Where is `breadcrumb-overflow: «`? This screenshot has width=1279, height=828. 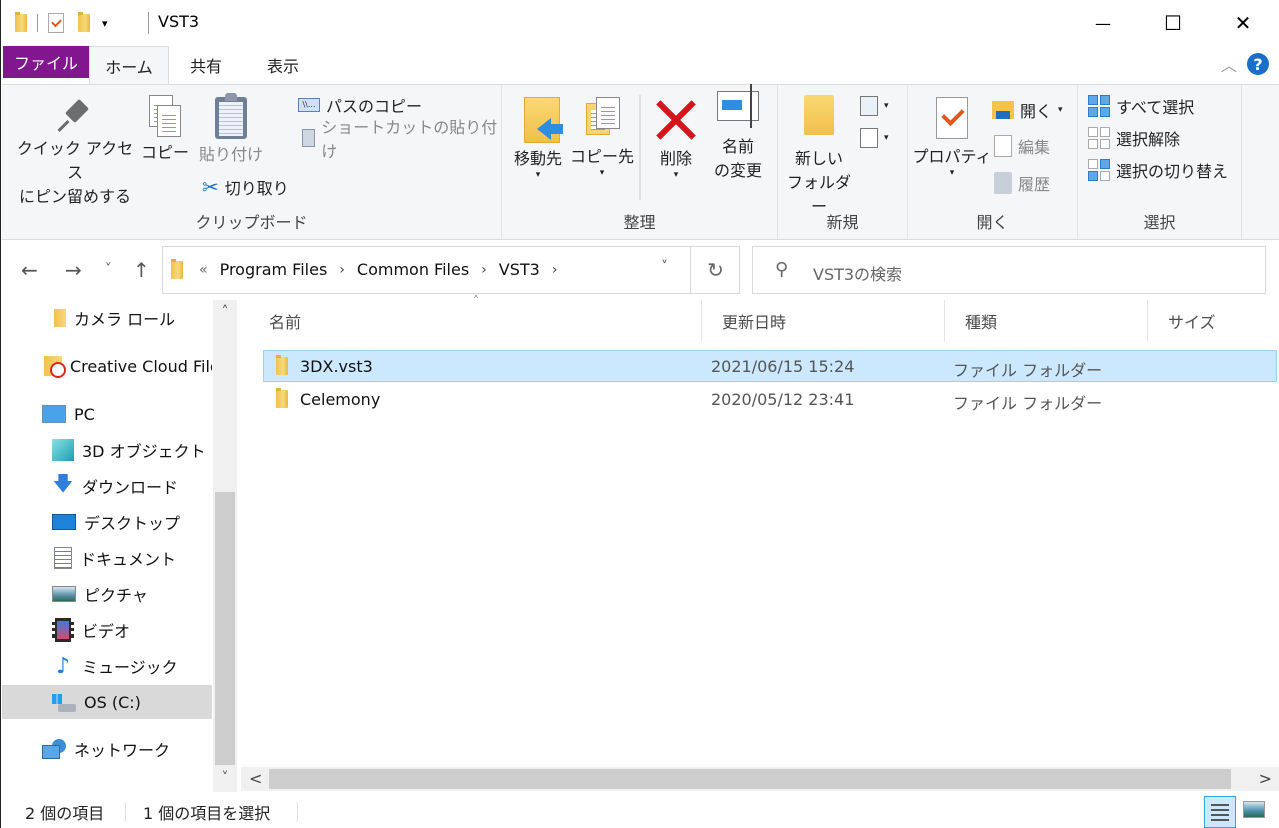
breadcrumb-overflow: « is located at coordinates (203, 270).